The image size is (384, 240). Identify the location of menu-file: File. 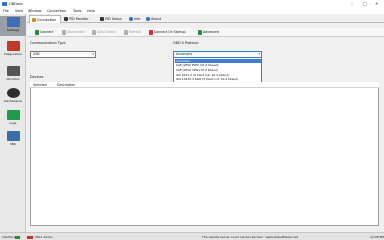
(6, 11).